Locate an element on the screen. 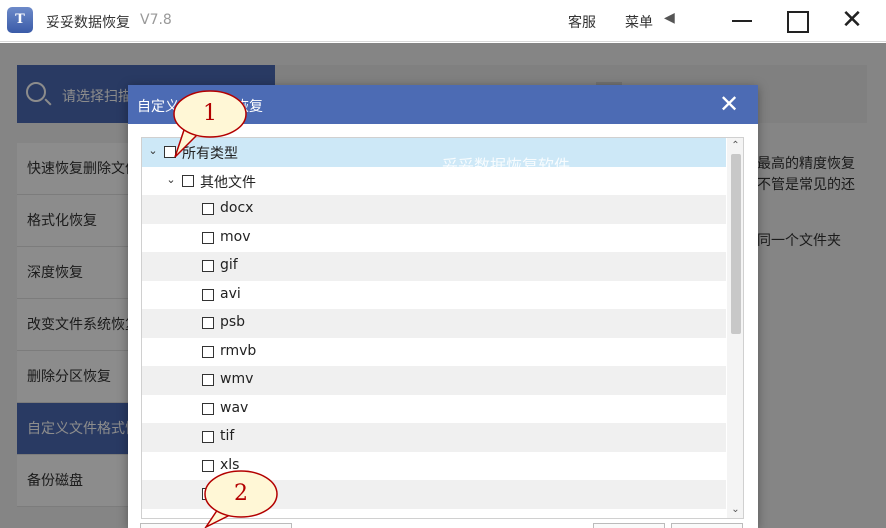 The height and width of the screenshot is (528, 886). tree-row: rmvb is located at coordinates (434, 352).